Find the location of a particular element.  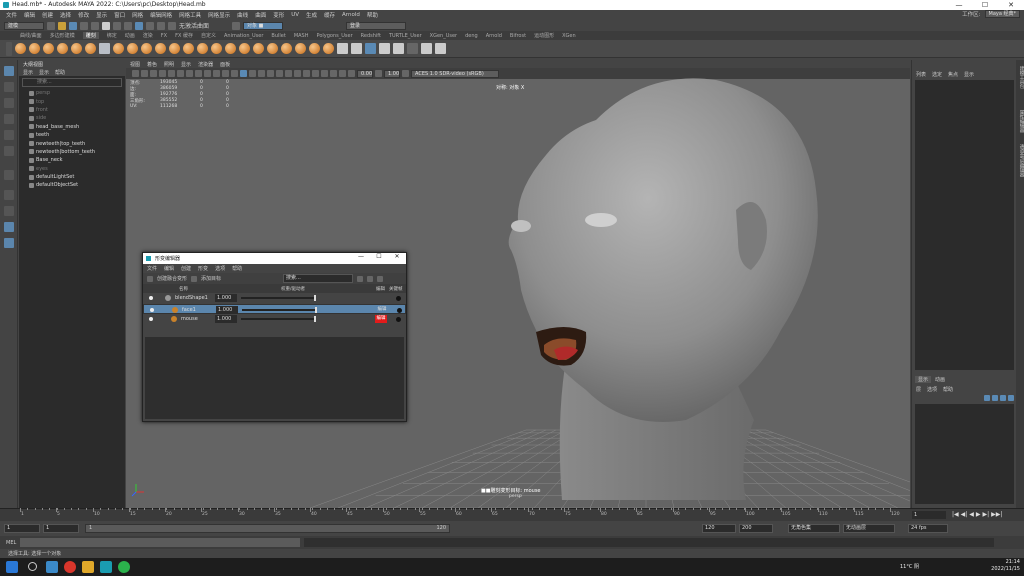

se-menu-shapes: 形变 is located at coordinates (203, 268).